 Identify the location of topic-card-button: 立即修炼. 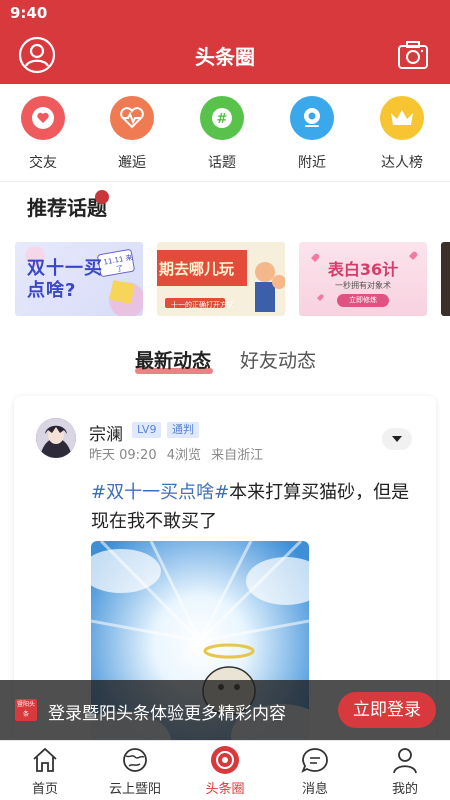
(363, 300).